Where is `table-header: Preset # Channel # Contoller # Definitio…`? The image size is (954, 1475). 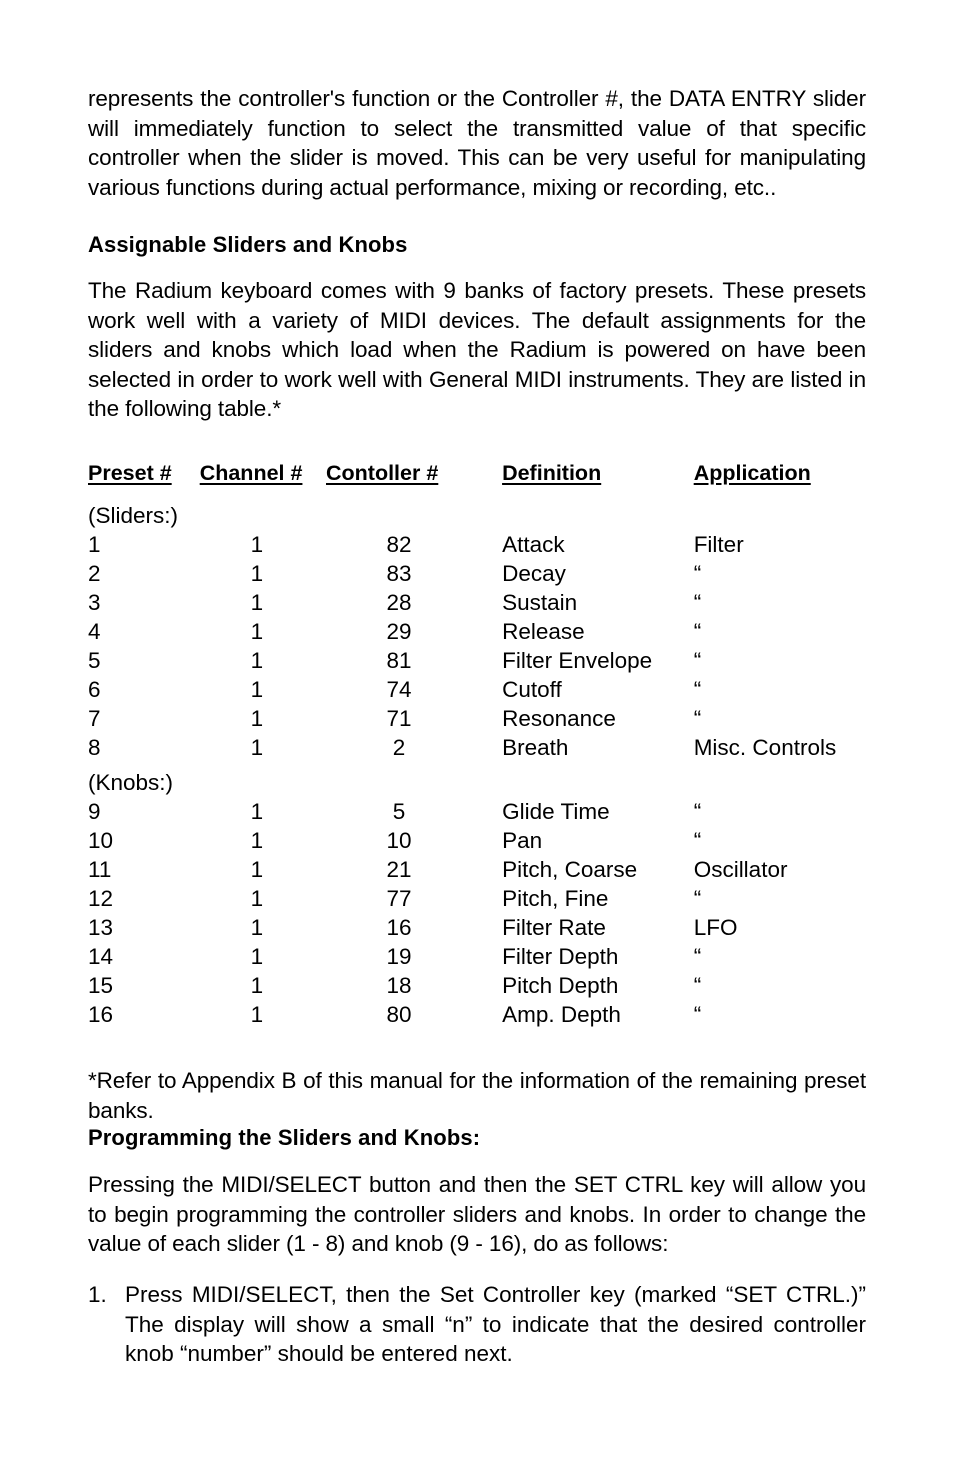
table-header: Preset # Channel # Contoller # Definitio… is located at coordinates (477, 480).